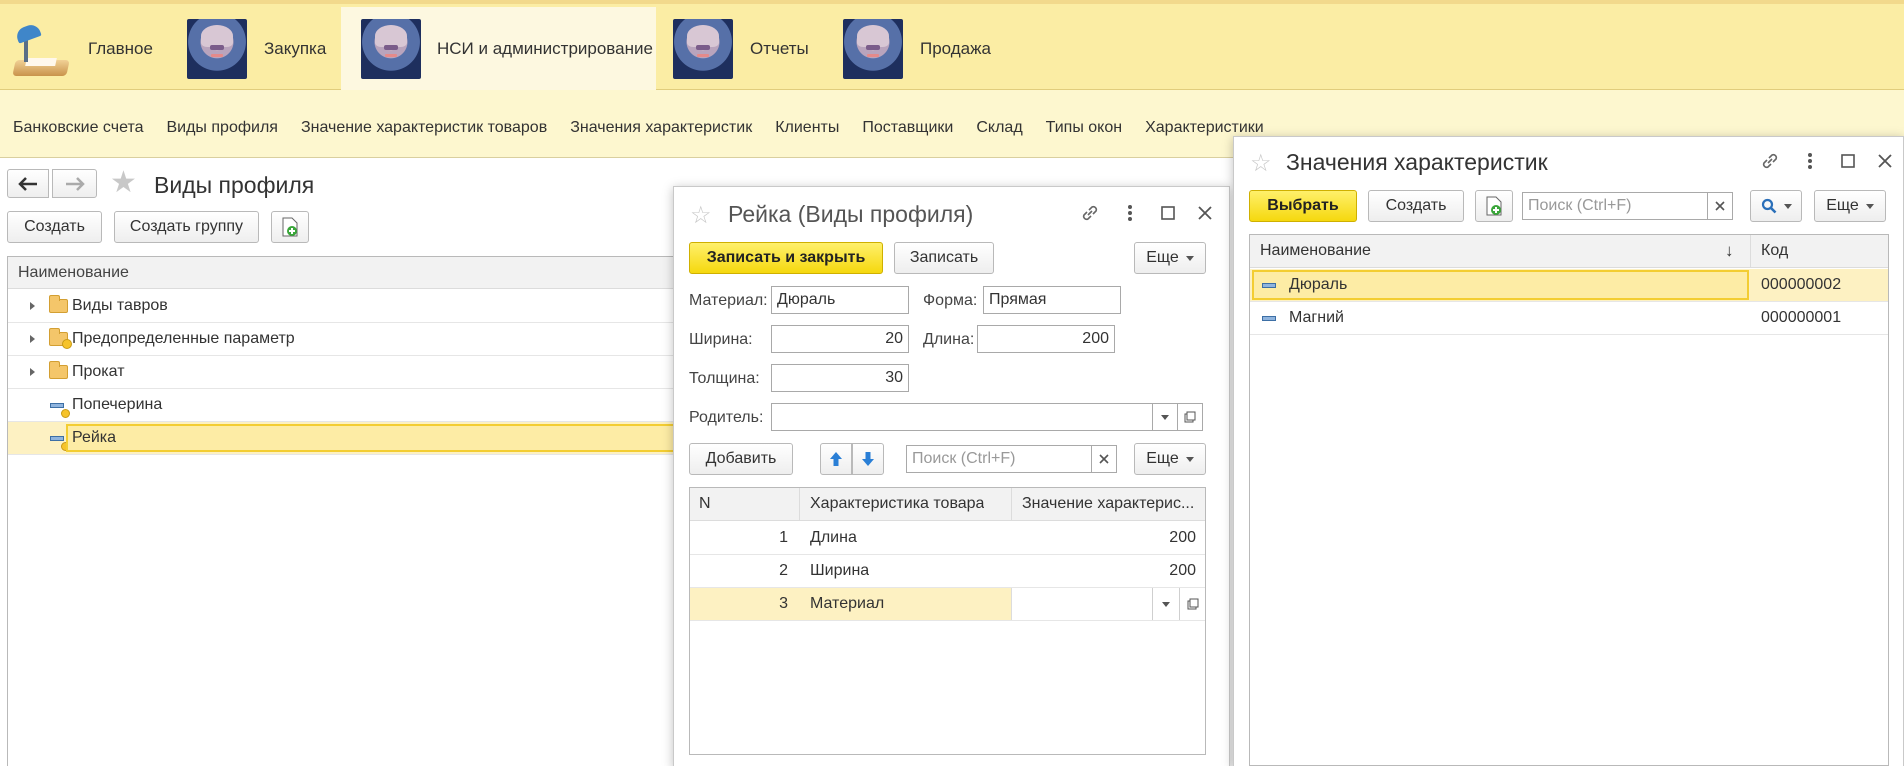 This screenshot has width=1904, height=766. Describe the element at coordinates (944, 258) in the screenshot. I see `save-button: Записать` at that location.